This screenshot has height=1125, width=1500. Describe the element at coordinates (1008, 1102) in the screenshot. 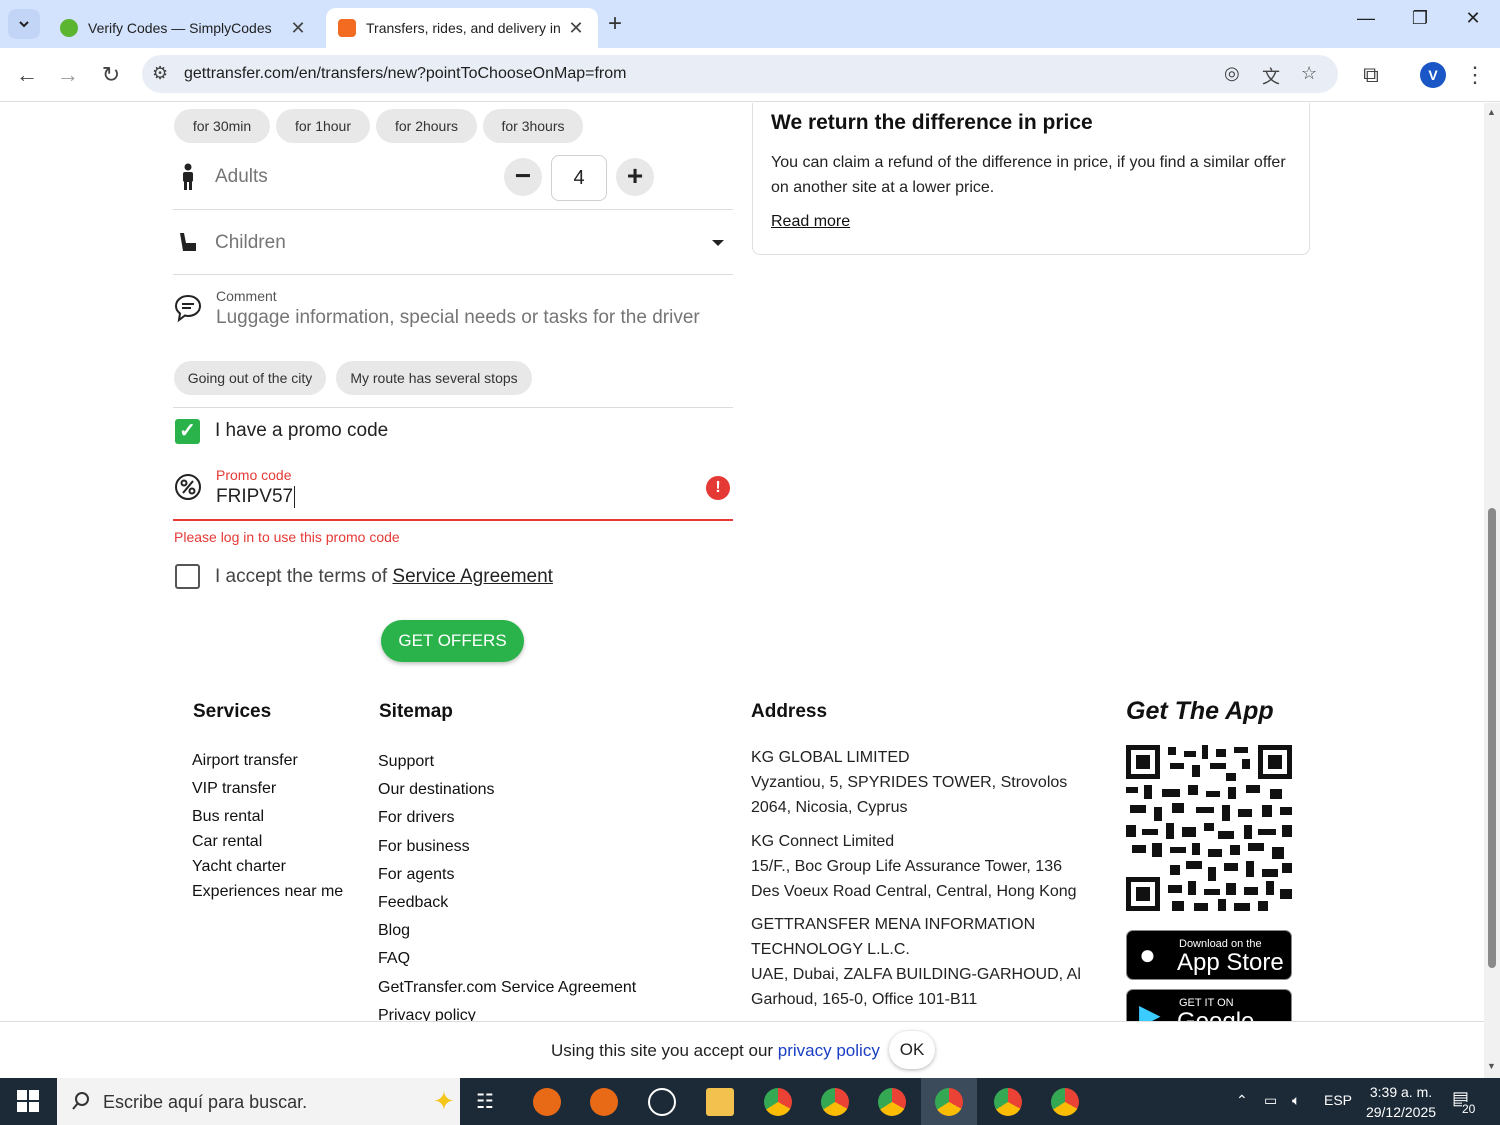

I see `chrome-profile-v2-icon` at that location.